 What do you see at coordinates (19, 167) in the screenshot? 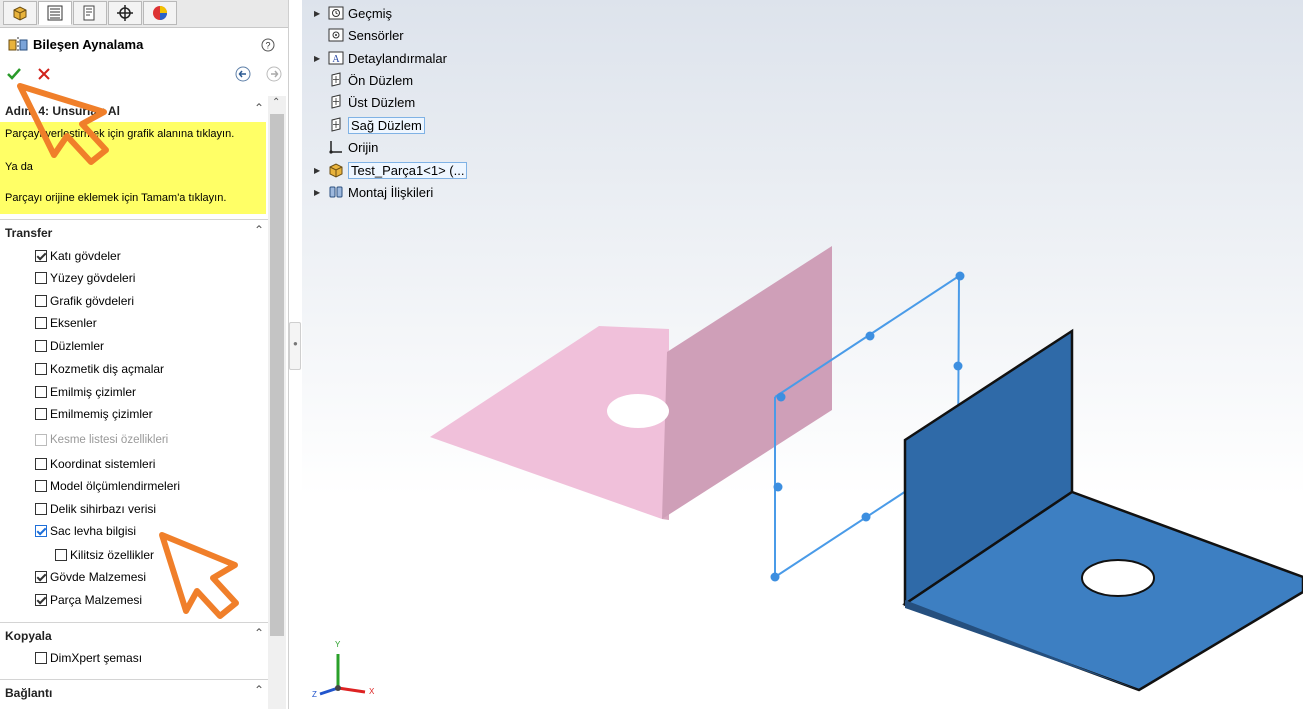
I see `message-line: Ya da` at bounding box center [19, 167].